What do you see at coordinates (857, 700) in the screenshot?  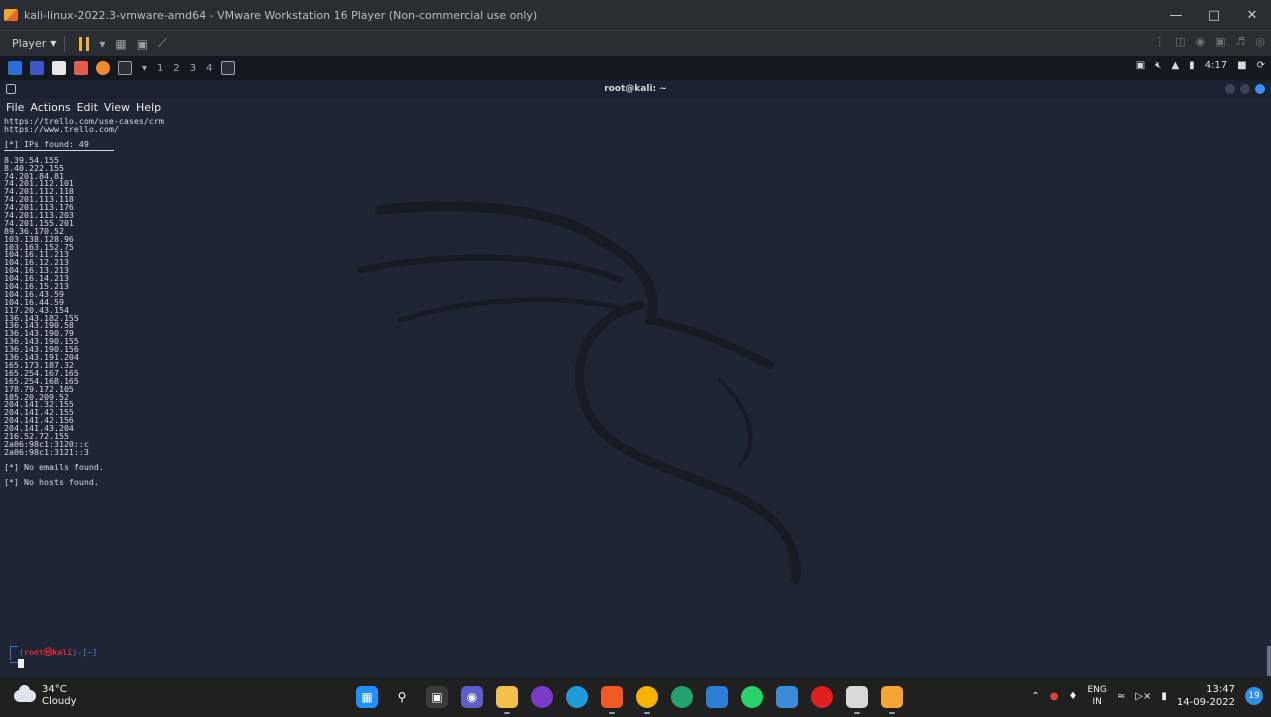 I see `snipping-tool-icon` at bounding box center [857, 700].